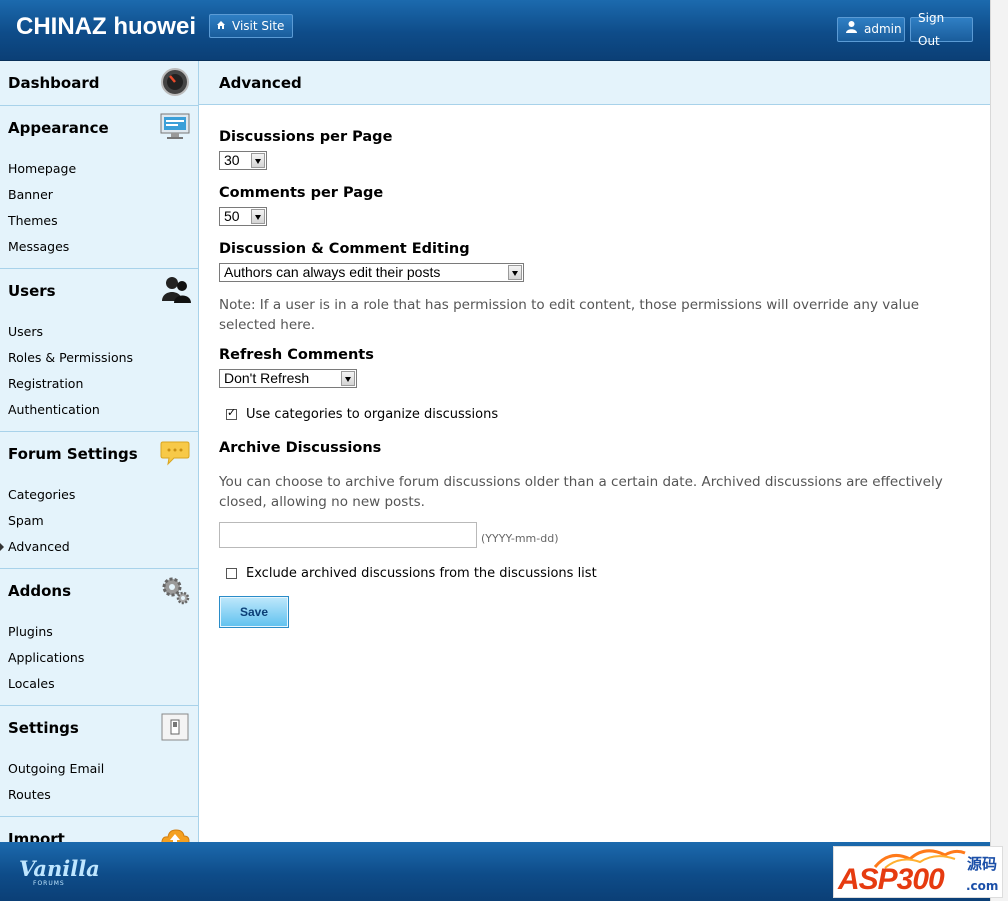  Describe the element at coordinates (99, 169) in the screenshot. I see `sidebar-item-homepage: Homepage` at that location.